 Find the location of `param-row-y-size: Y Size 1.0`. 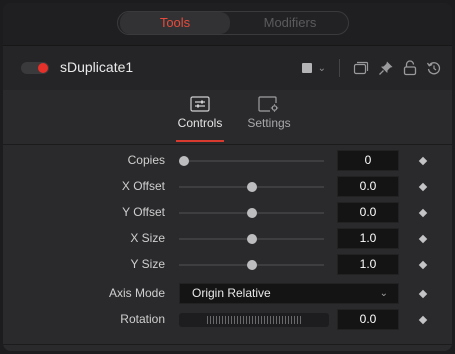

param-row-y-size: Y Size 1.0 is located at coordinates (227, 265).